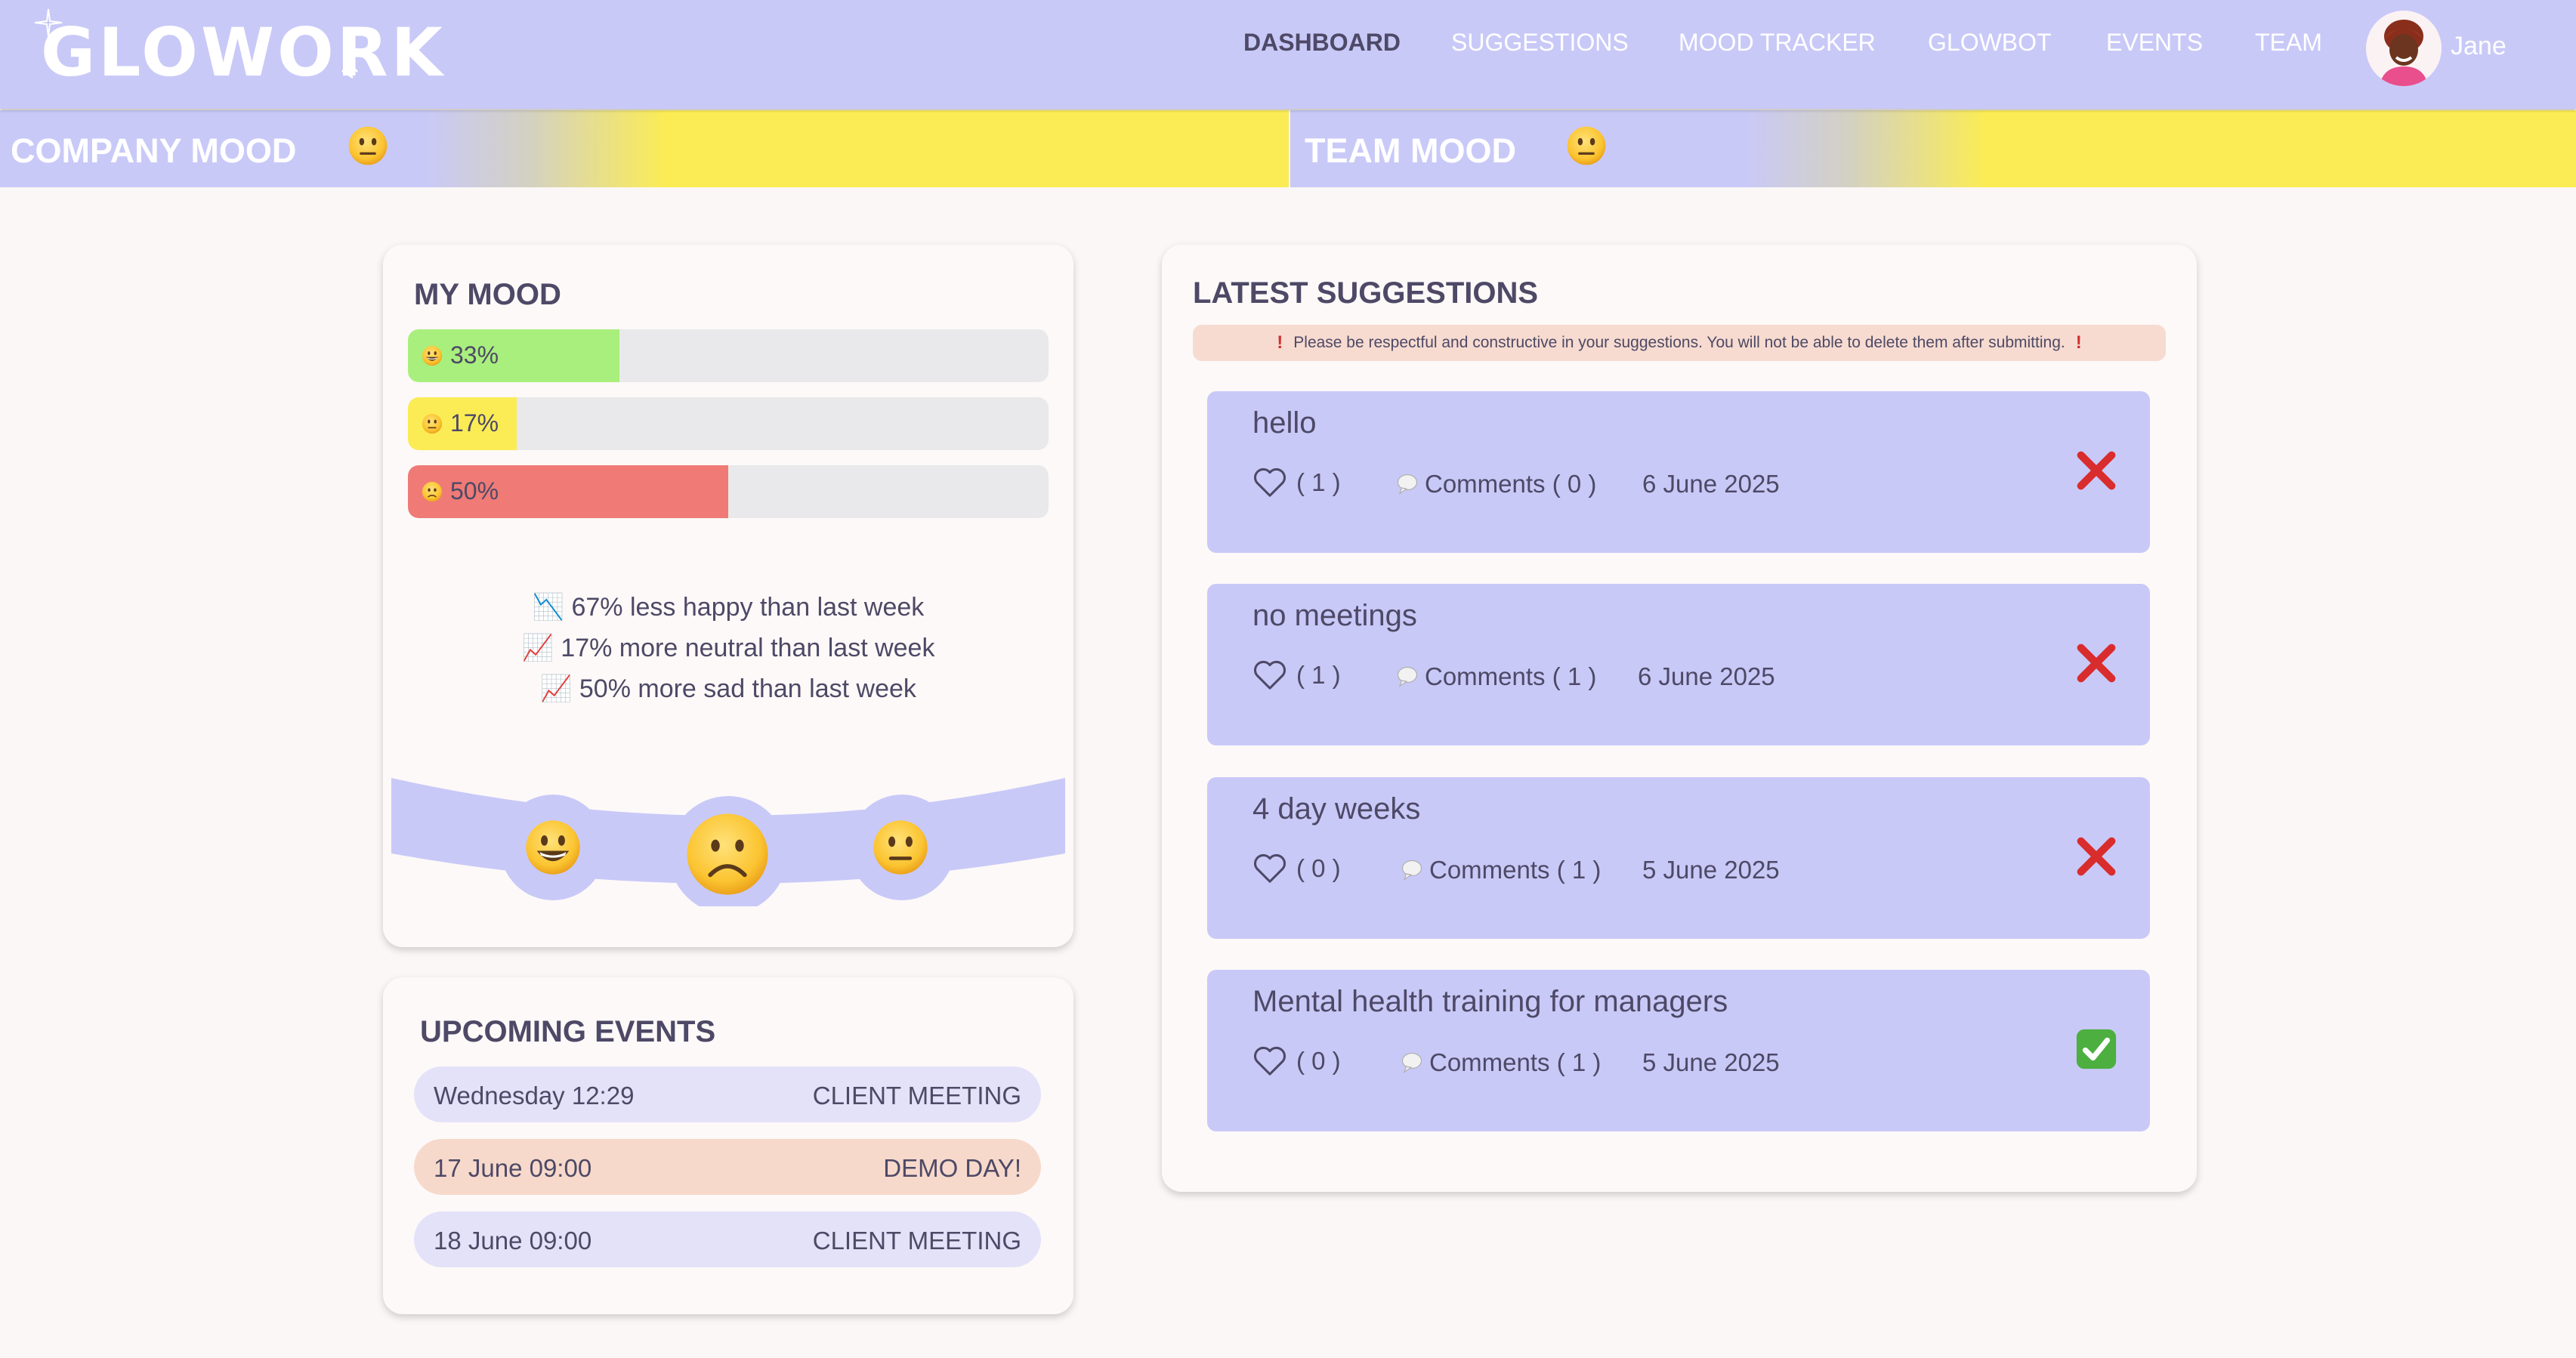  What do you see at coordinates (487, 294) in the screenshot?
I see `my-mood-title: MY MOOD` at bounding box center [487, 294].